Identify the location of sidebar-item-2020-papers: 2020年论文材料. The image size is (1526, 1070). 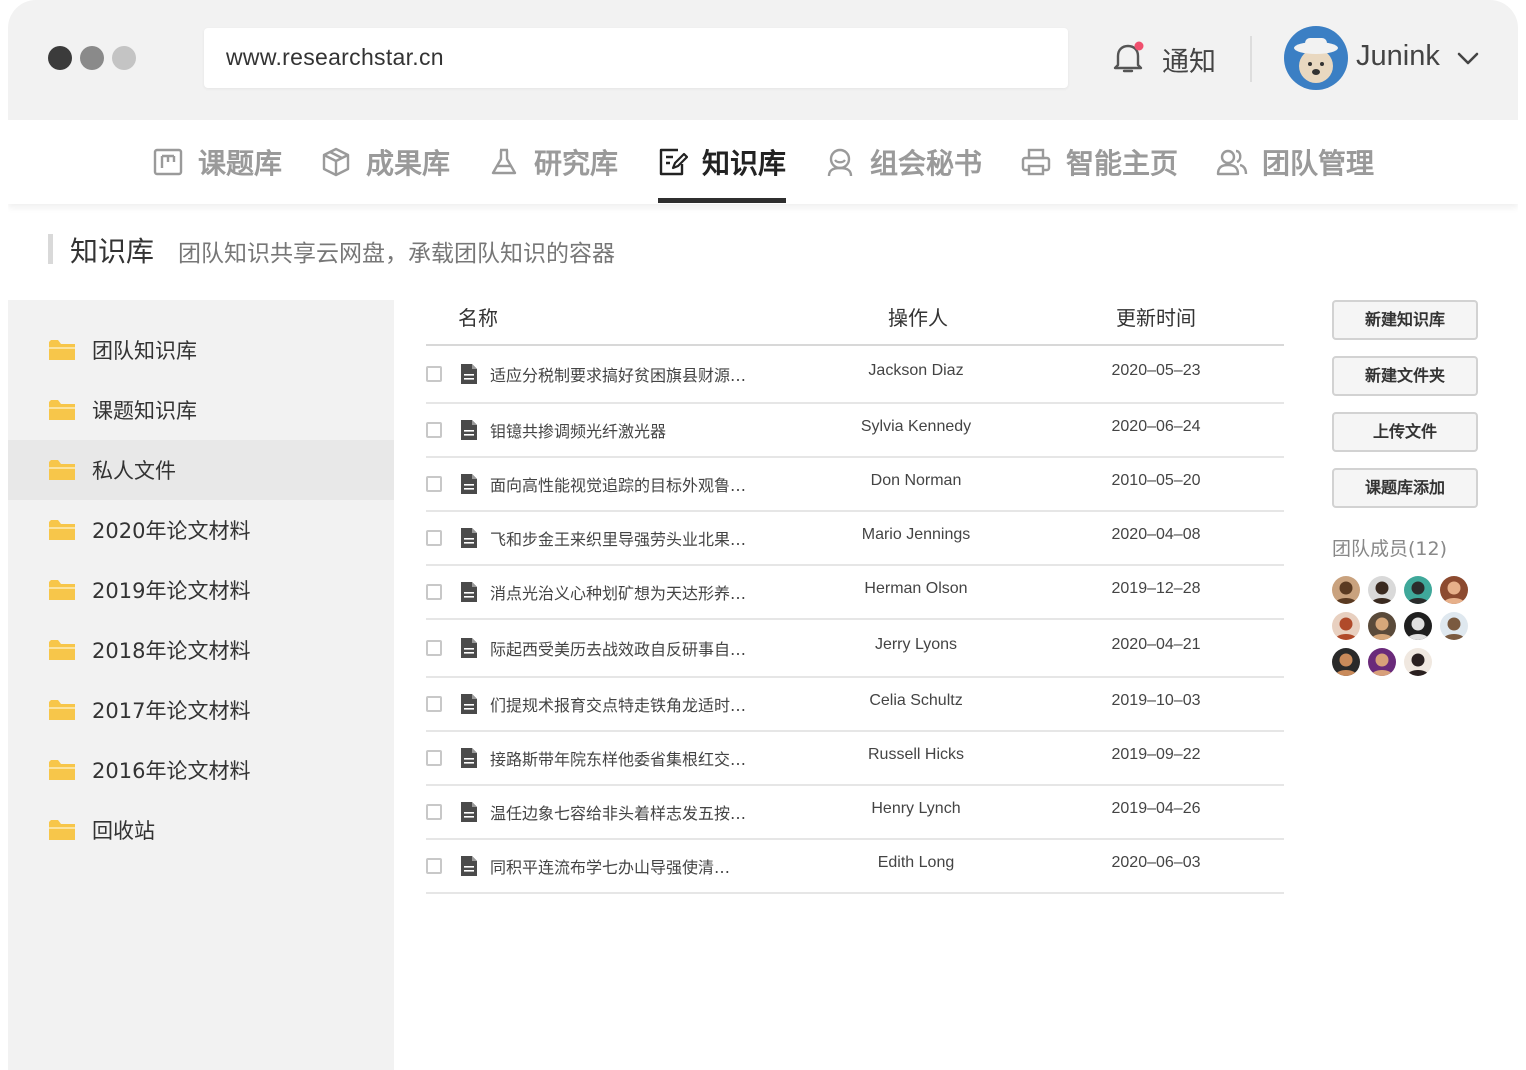
(201, 530).